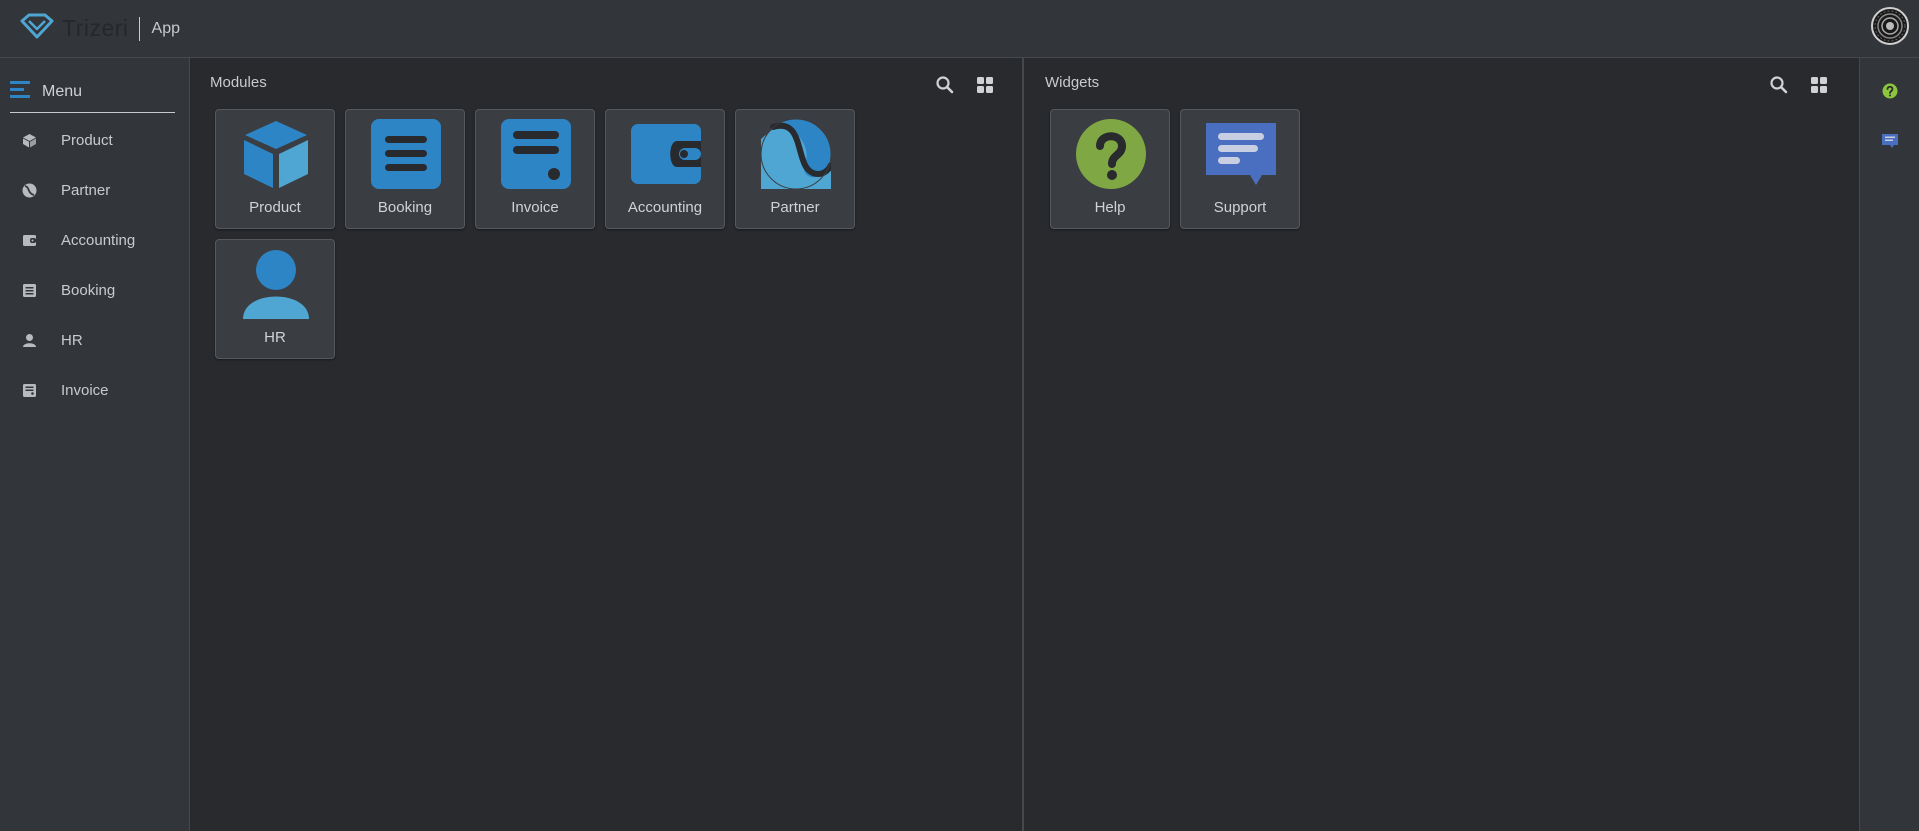 Image resolution: width=1919 pixels, height=831 pixels. I want to click on sidebar-item-accounting: Accounting, so click(94, 240).